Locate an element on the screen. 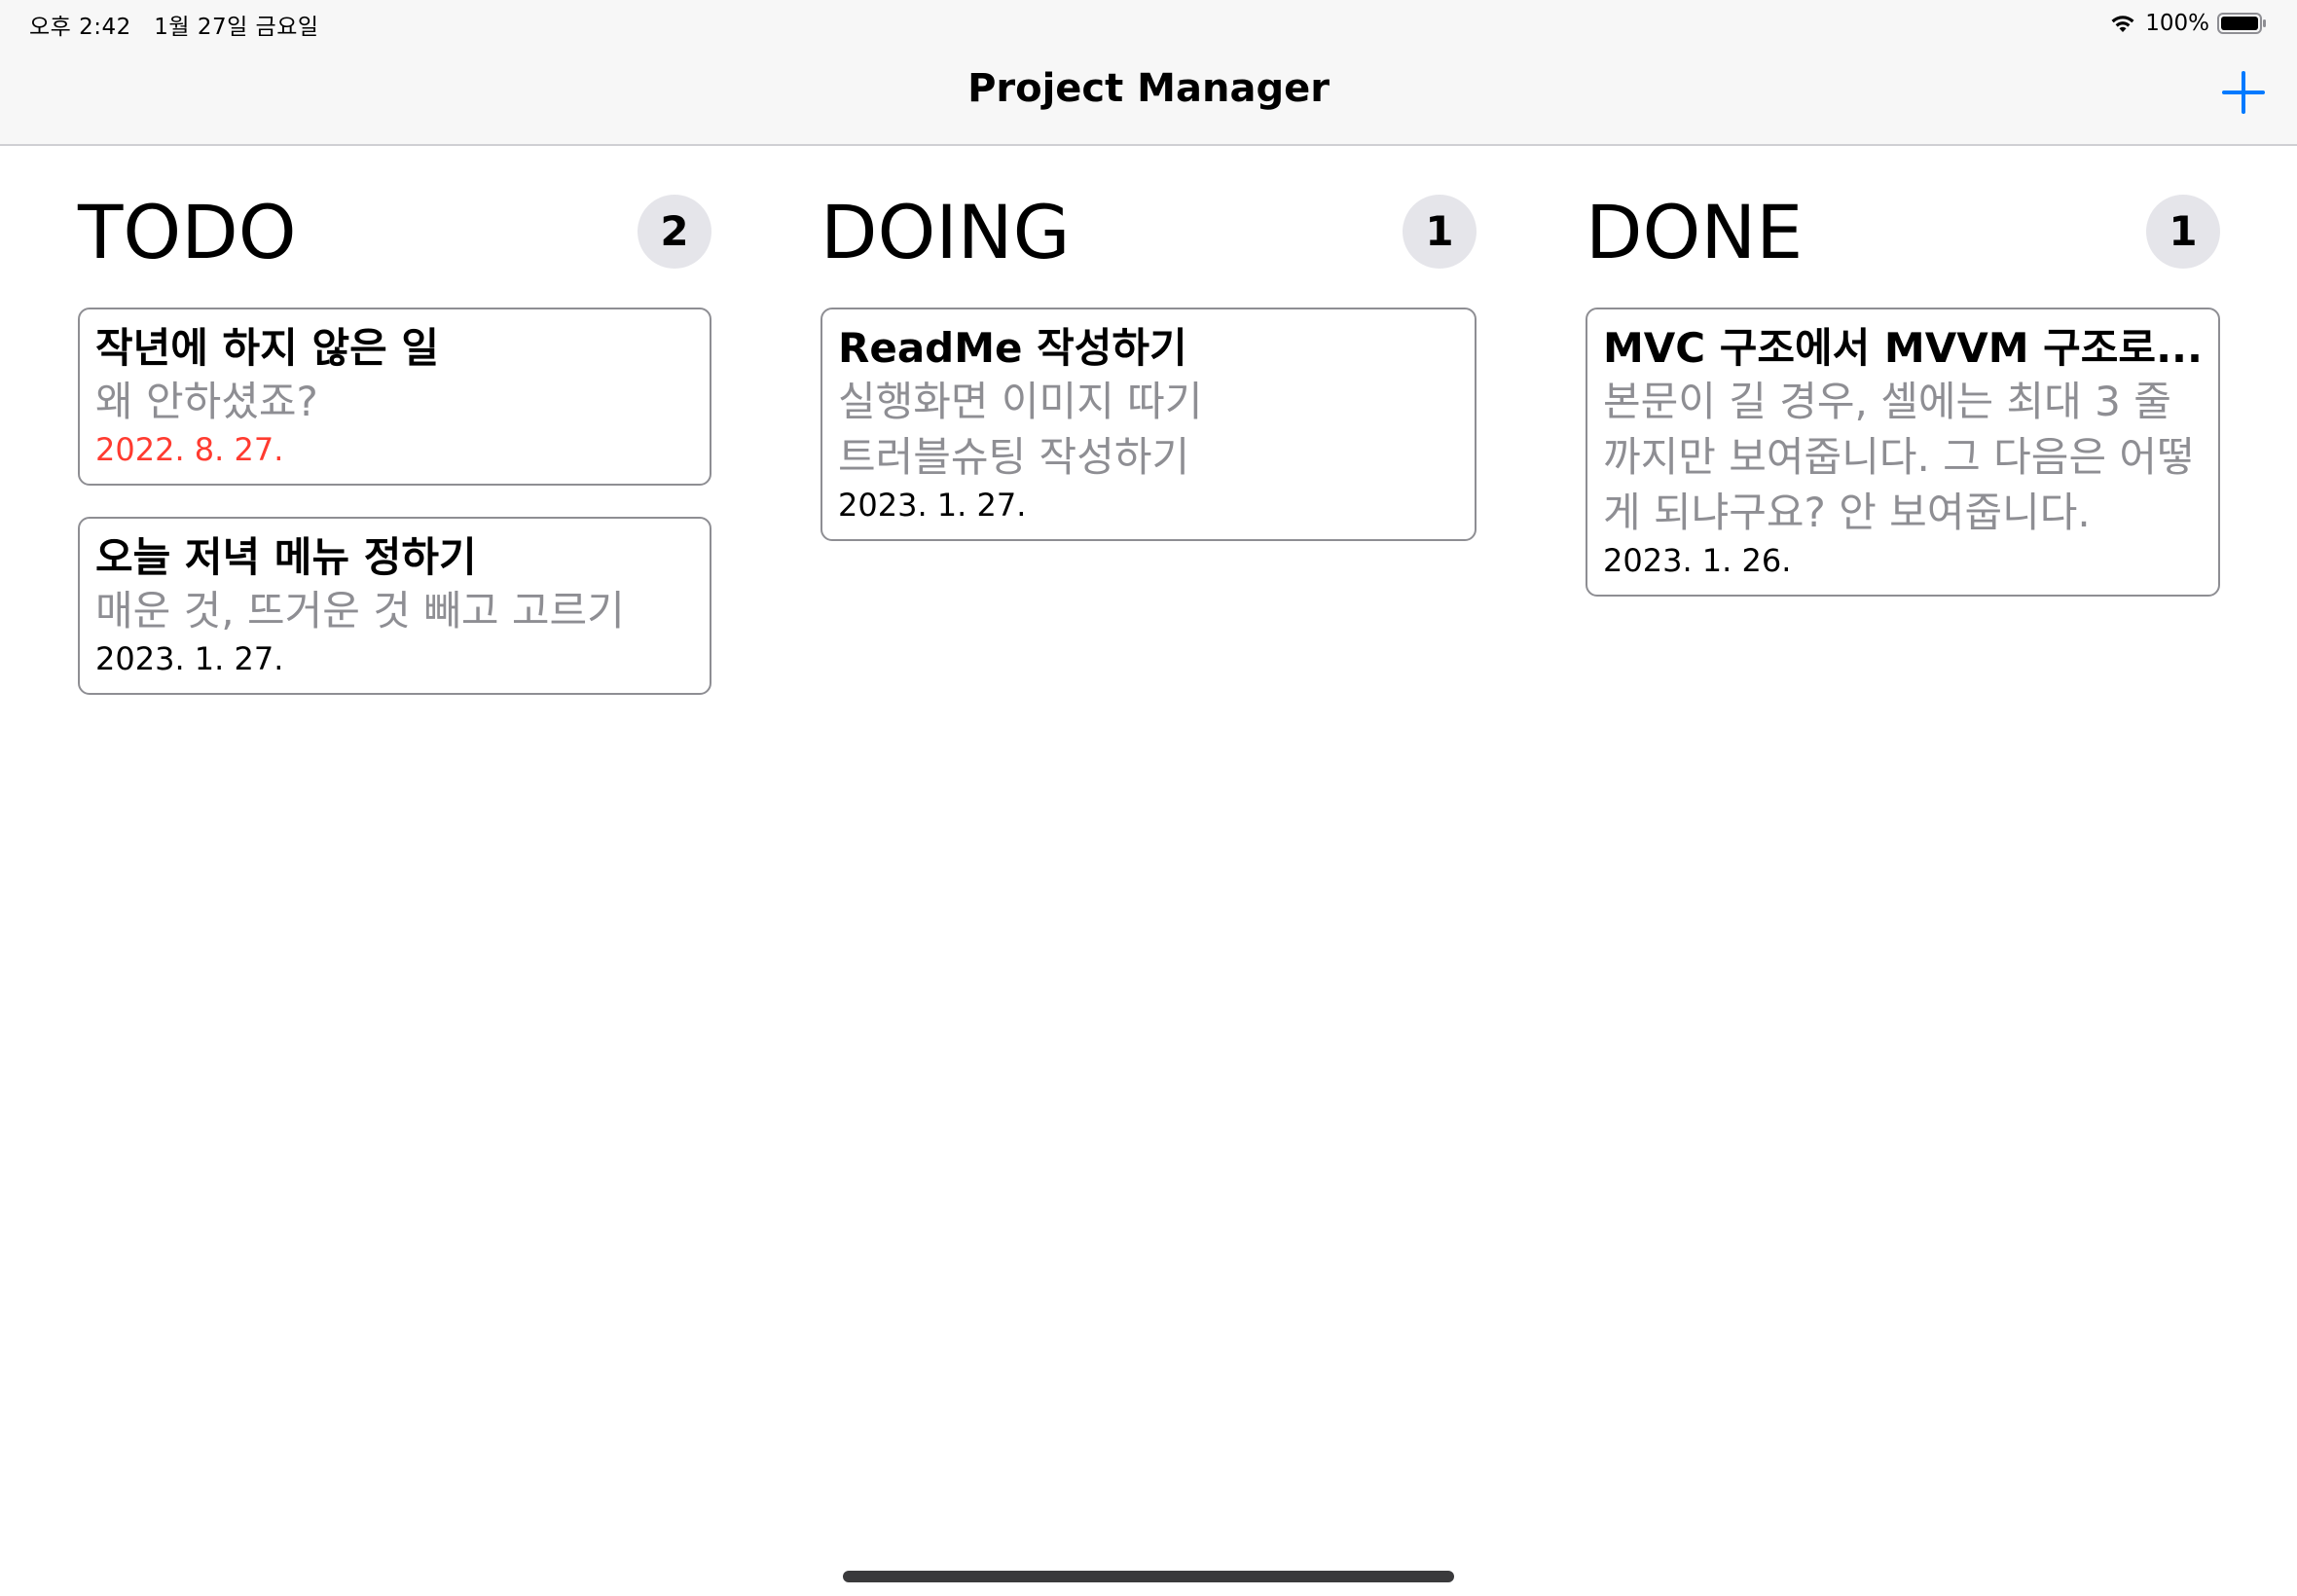 Image resolution: width=2297 pixels, height=1596 pixels. battery-icon is located at coordinates (2241, 23).